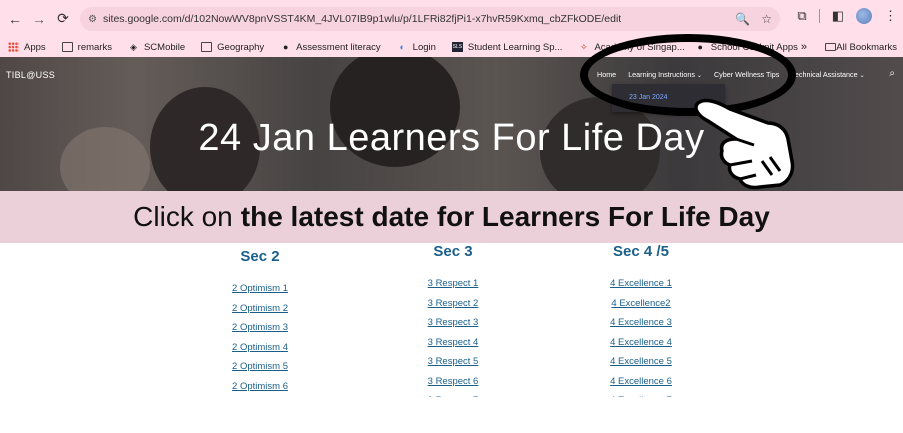 The height and width of the screenshot is (433, 903). What do you see at coordinates (338, 47) in the screenshot?
I see `bookmark-label: Assessment literacy` at bounding box center [338, 47].